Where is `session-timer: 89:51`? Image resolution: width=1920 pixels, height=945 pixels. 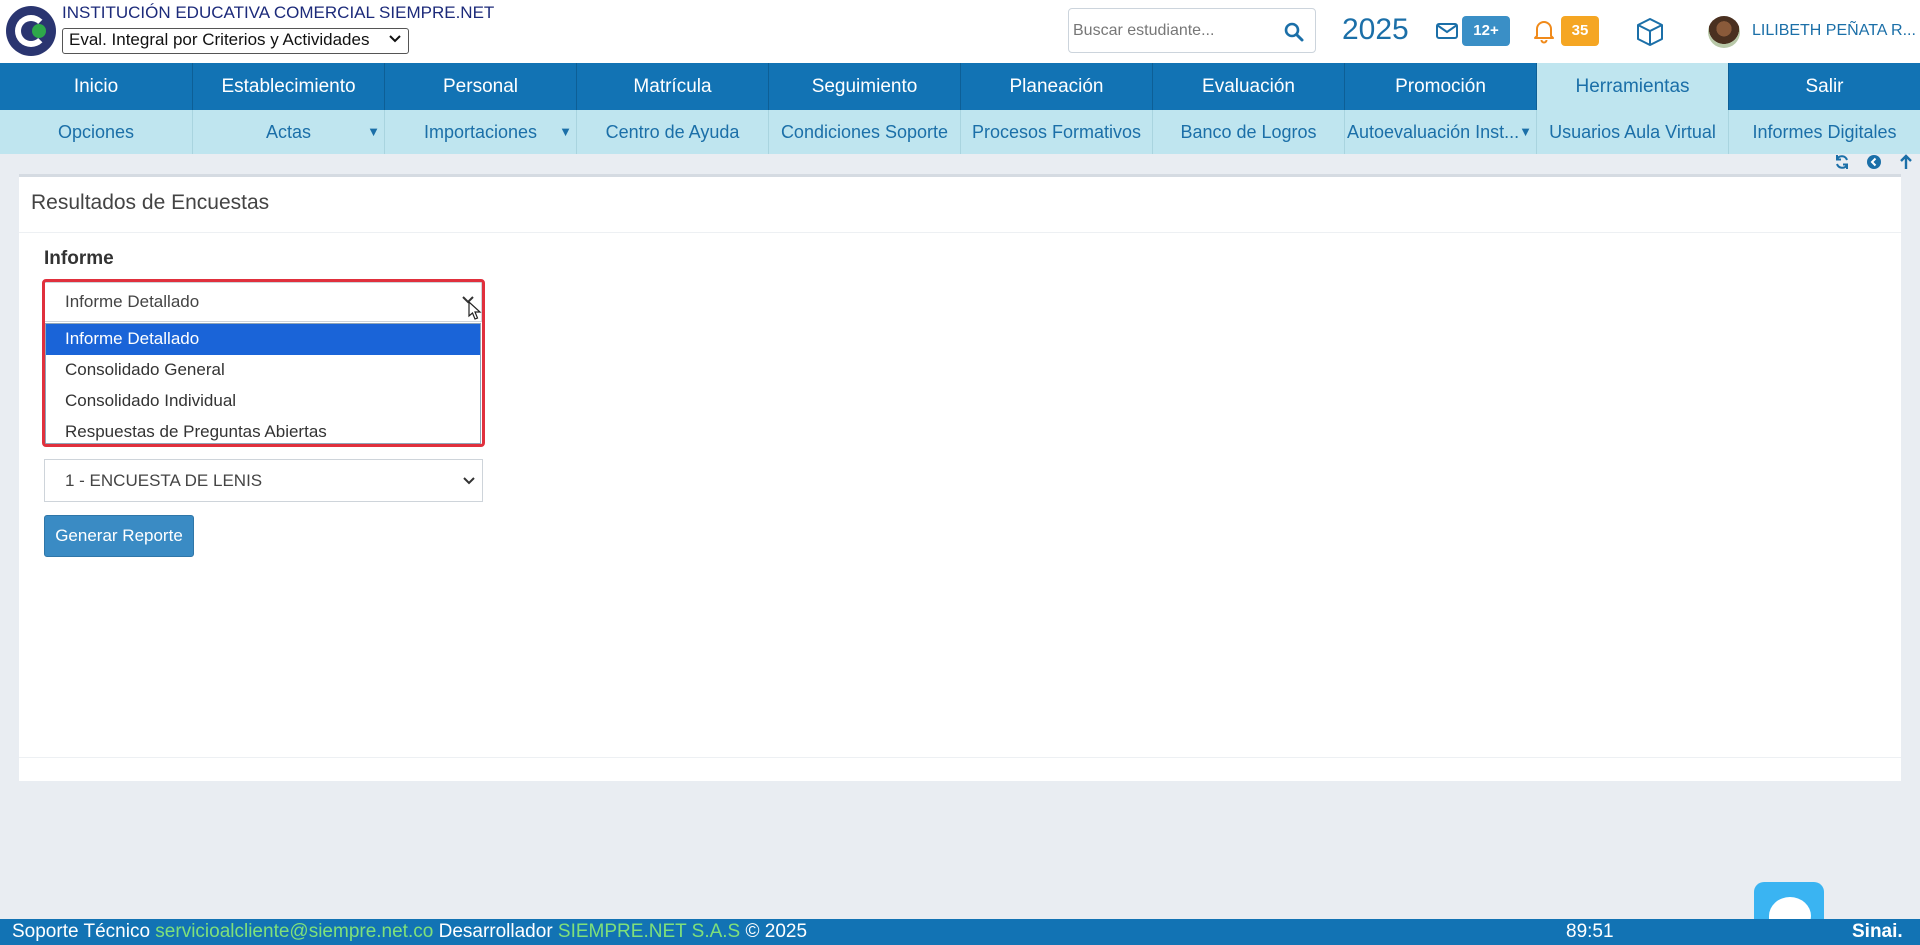 session-timer: 89:51 is located at coordinates (1590, 931).